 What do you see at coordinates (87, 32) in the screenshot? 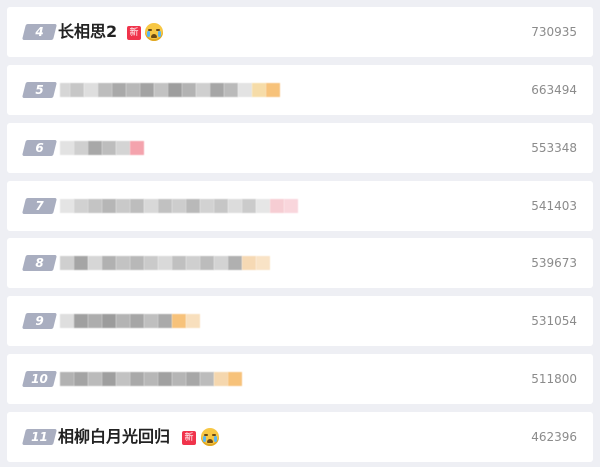
I see `item-title: 长相思2` at bounding box center [87, 32].